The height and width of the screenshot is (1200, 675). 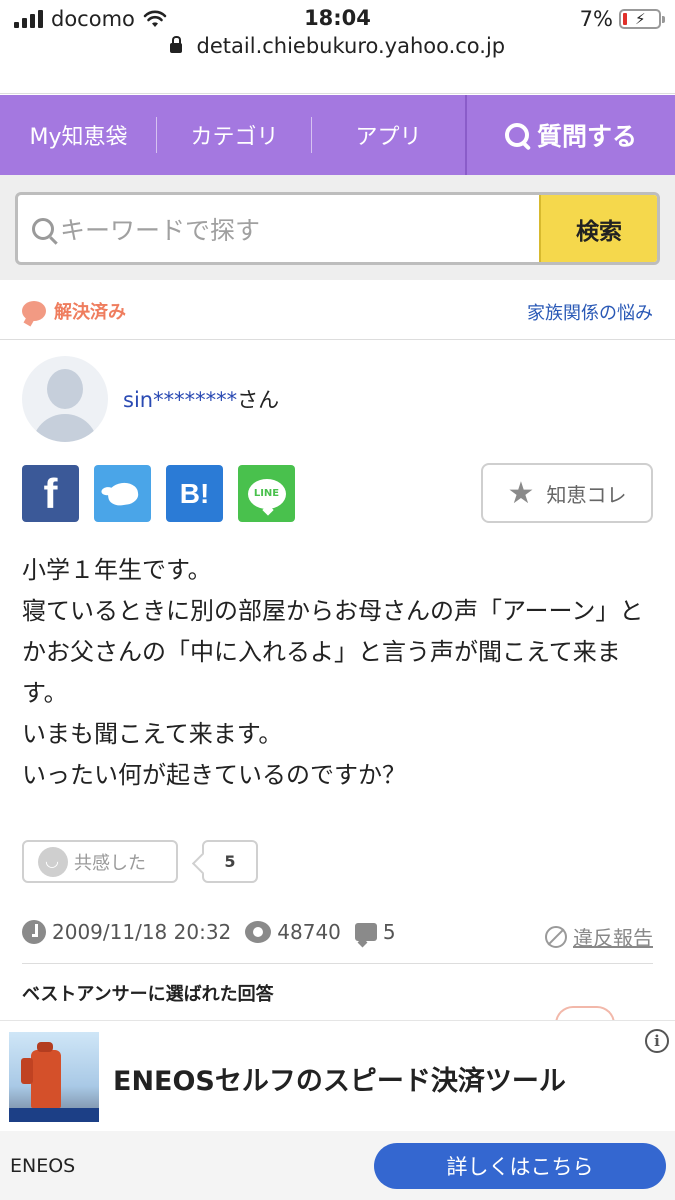 What do you see at coordinates (180, 400) in the screenshot?
I see `user-link: sin********` at bounding box center [180, 400].